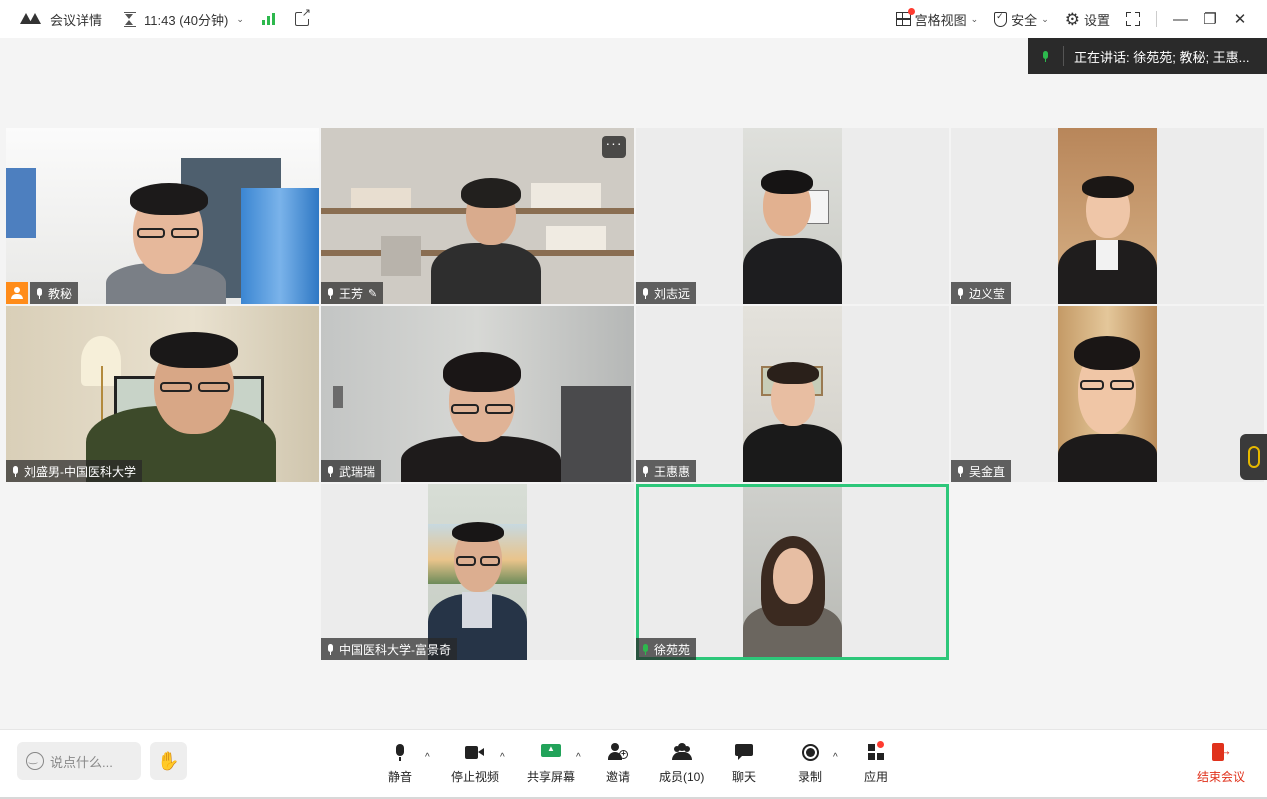 The width and height of the screenshot is (1267, 799). I want to click on participant-name: 武瑞瑞, so click(357, 471).